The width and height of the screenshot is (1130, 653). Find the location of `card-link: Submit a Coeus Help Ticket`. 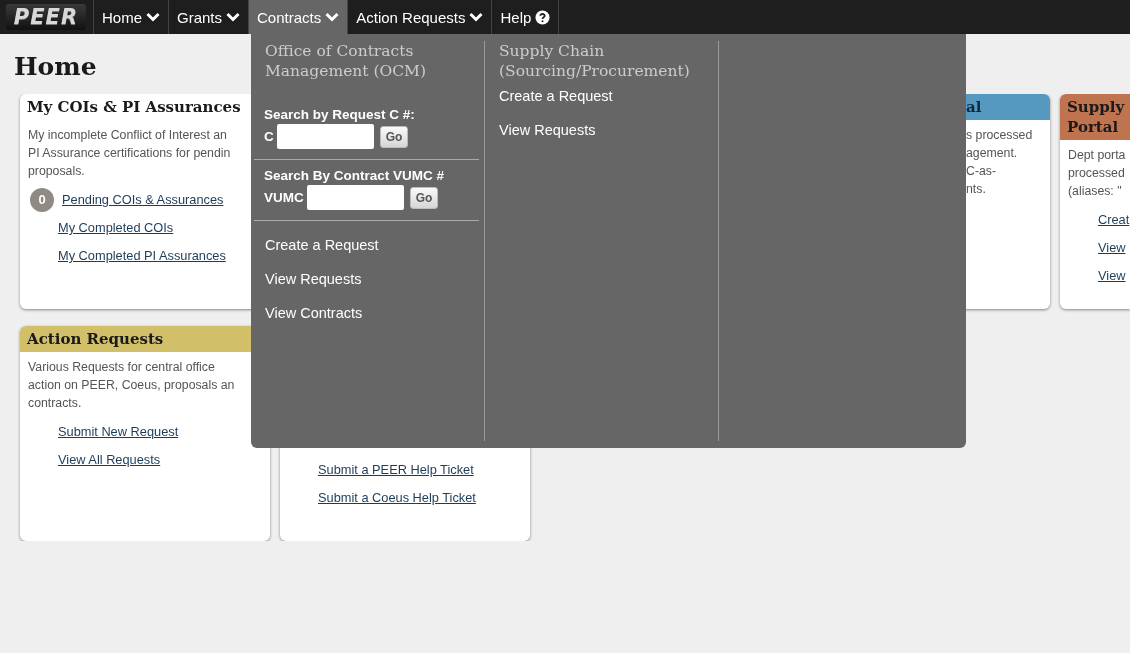

card-link: Submit a Coeus Help Ticket is located at coordinates (397, 497).